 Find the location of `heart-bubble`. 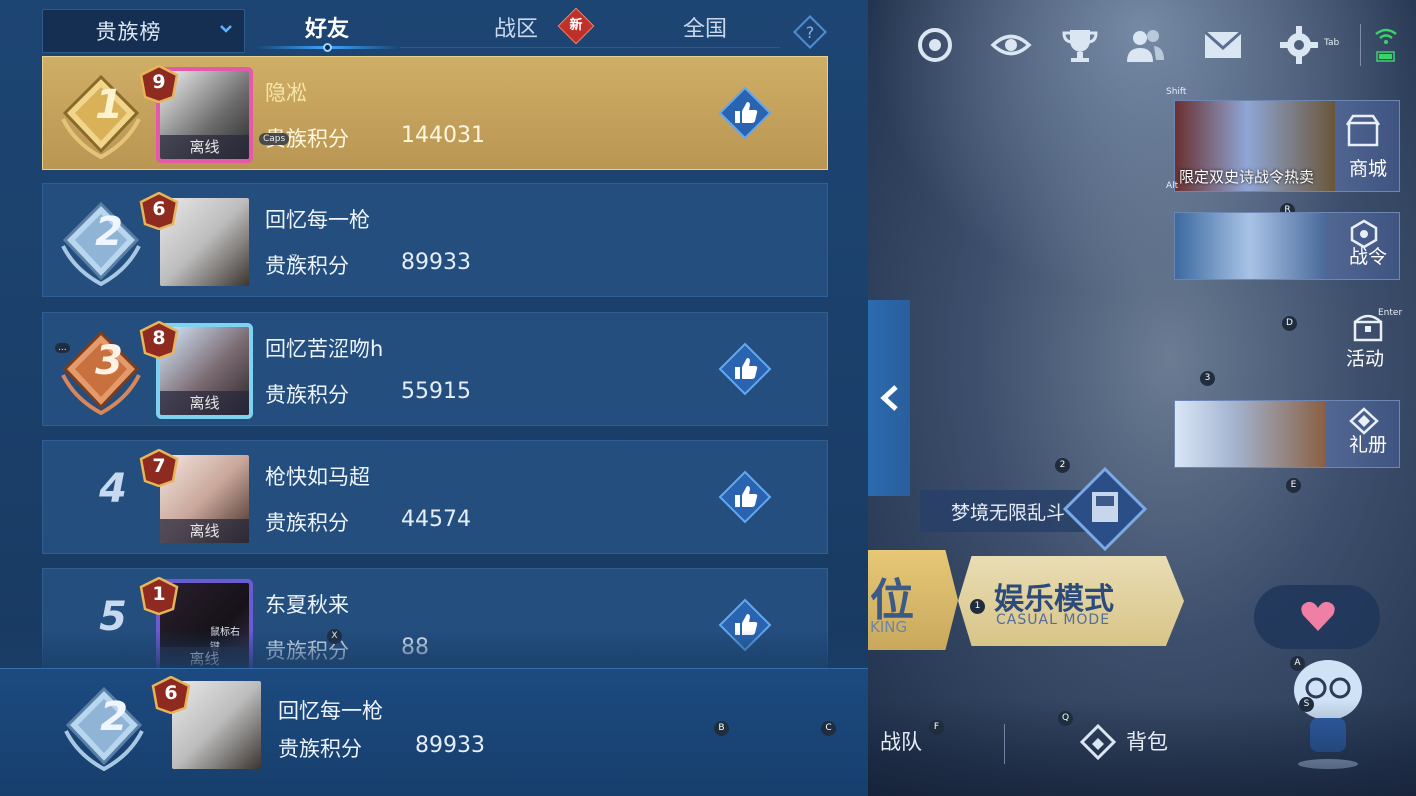

heart-bubble is located at coordinates (1317, 617).